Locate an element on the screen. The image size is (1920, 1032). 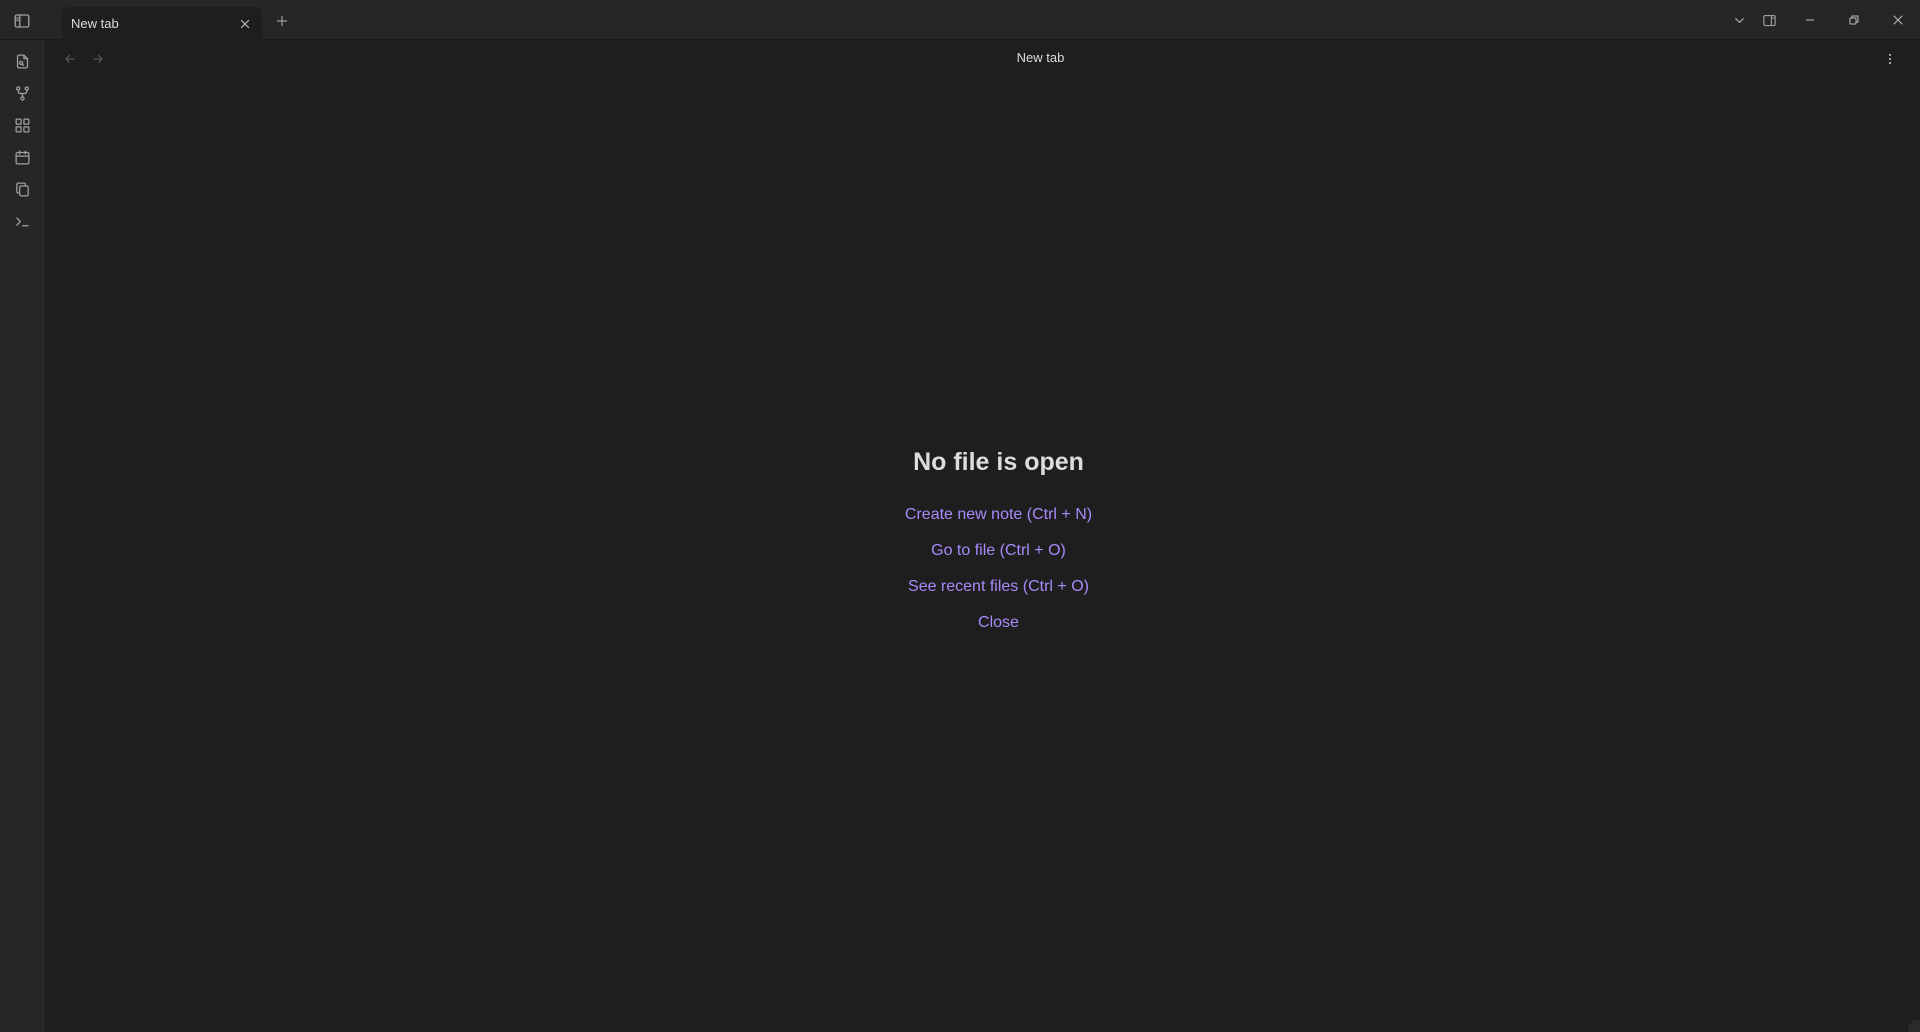
minimize-icon is located at coordinates (1810, 20).